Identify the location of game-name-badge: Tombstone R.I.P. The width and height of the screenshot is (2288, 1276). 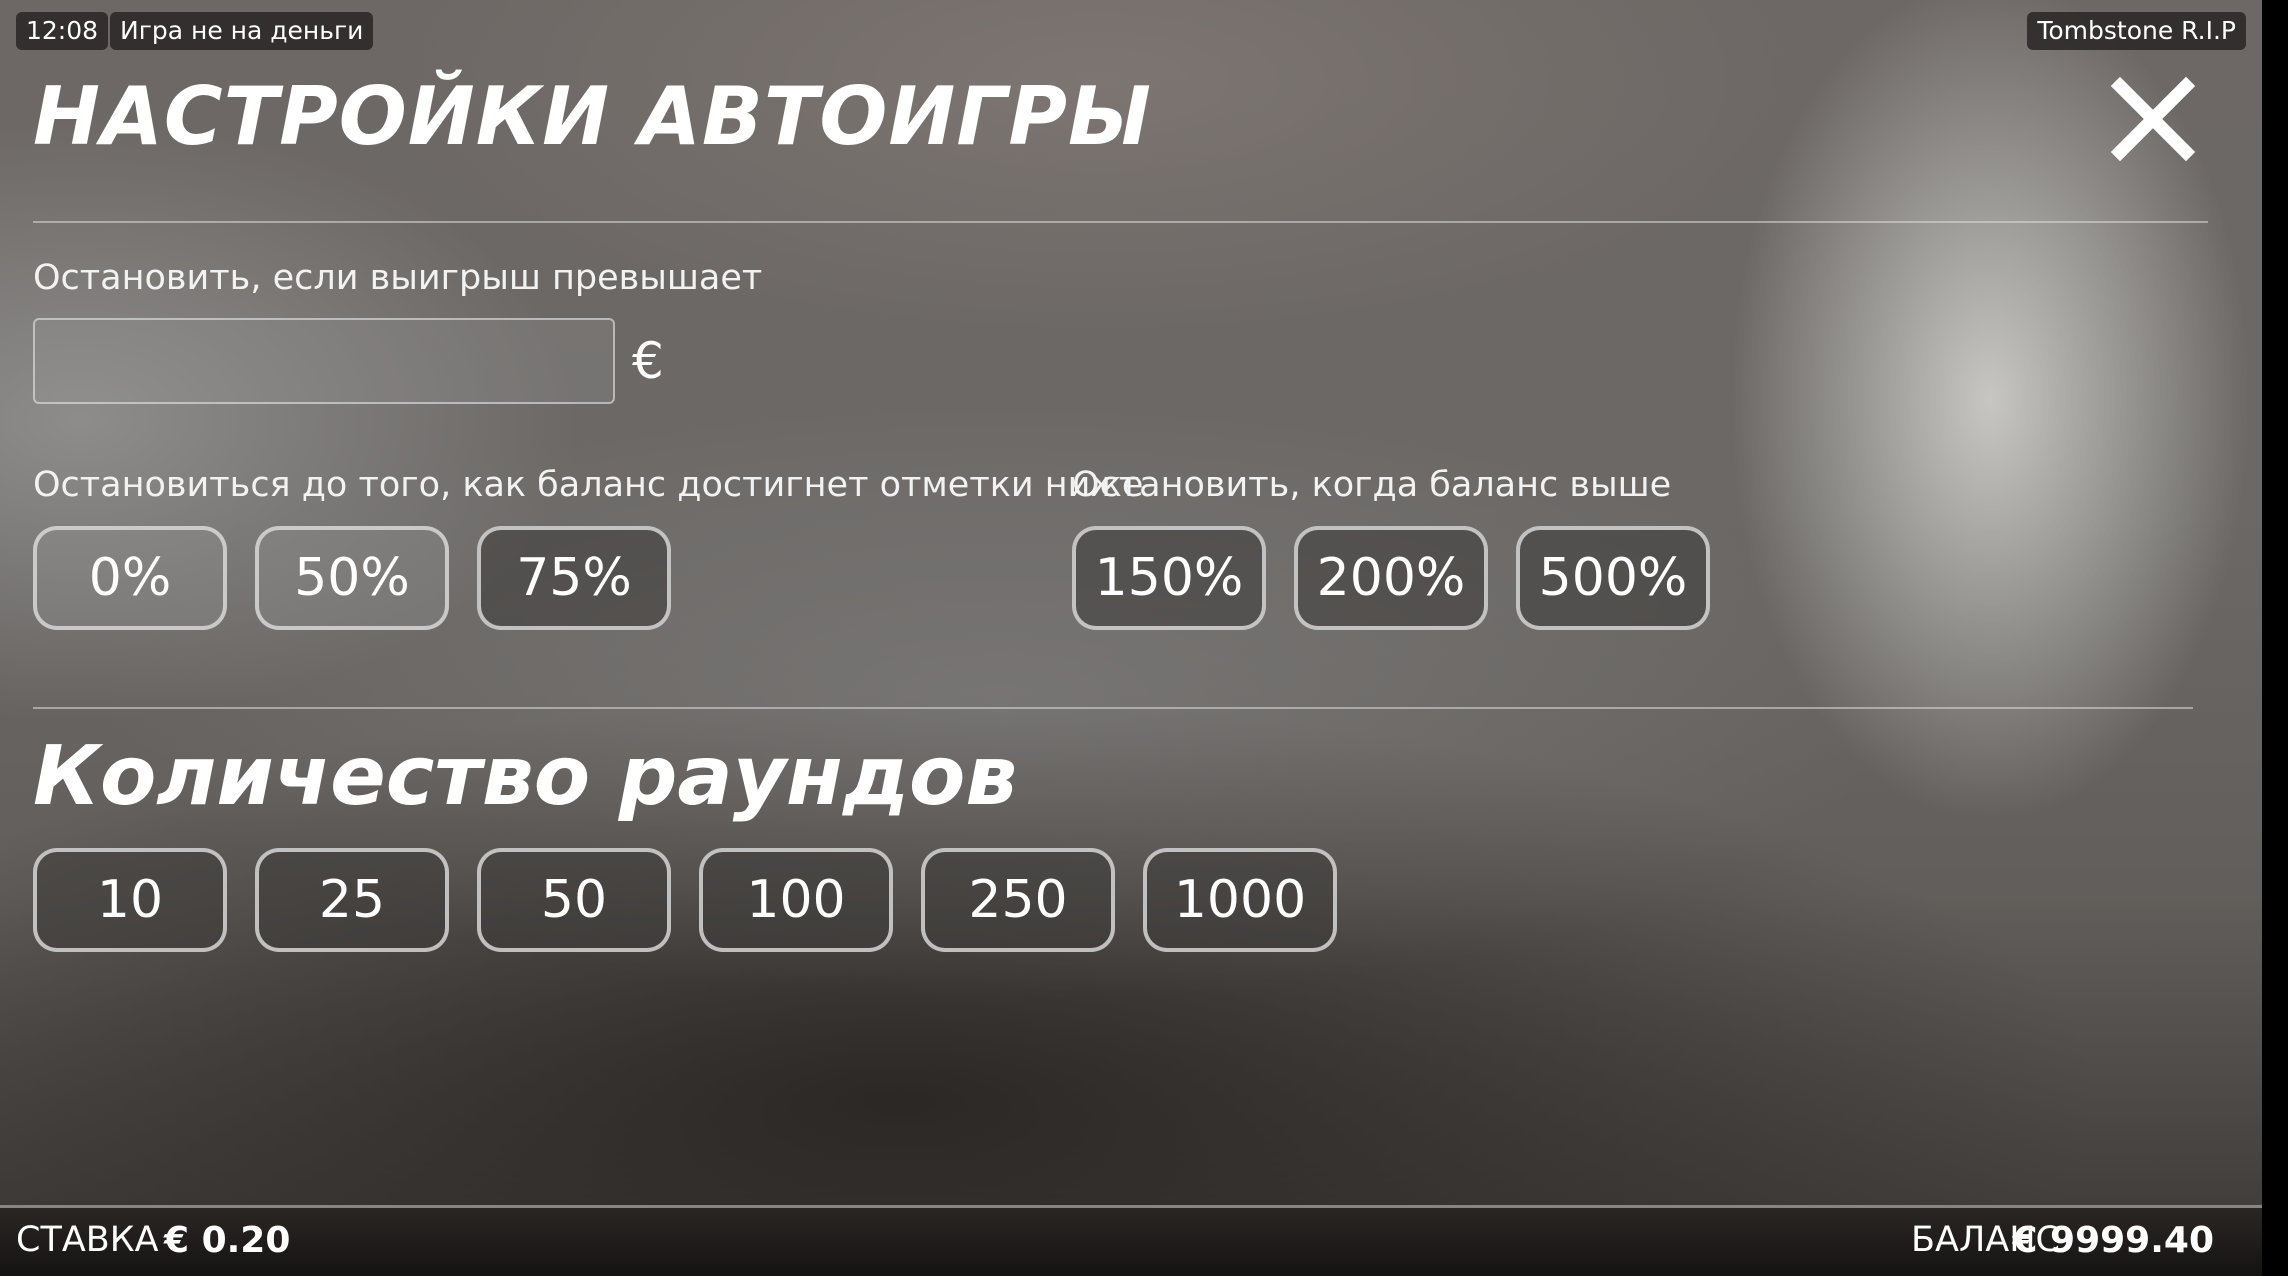
(2136, 31).